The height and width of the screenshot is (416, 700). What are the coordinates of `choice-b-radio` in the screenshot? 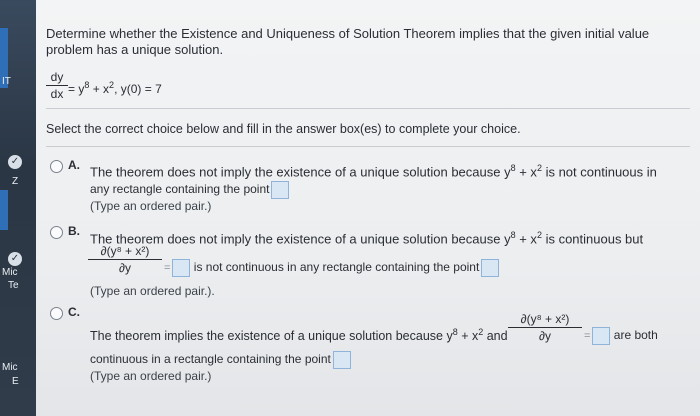 It's located at (56, 232).